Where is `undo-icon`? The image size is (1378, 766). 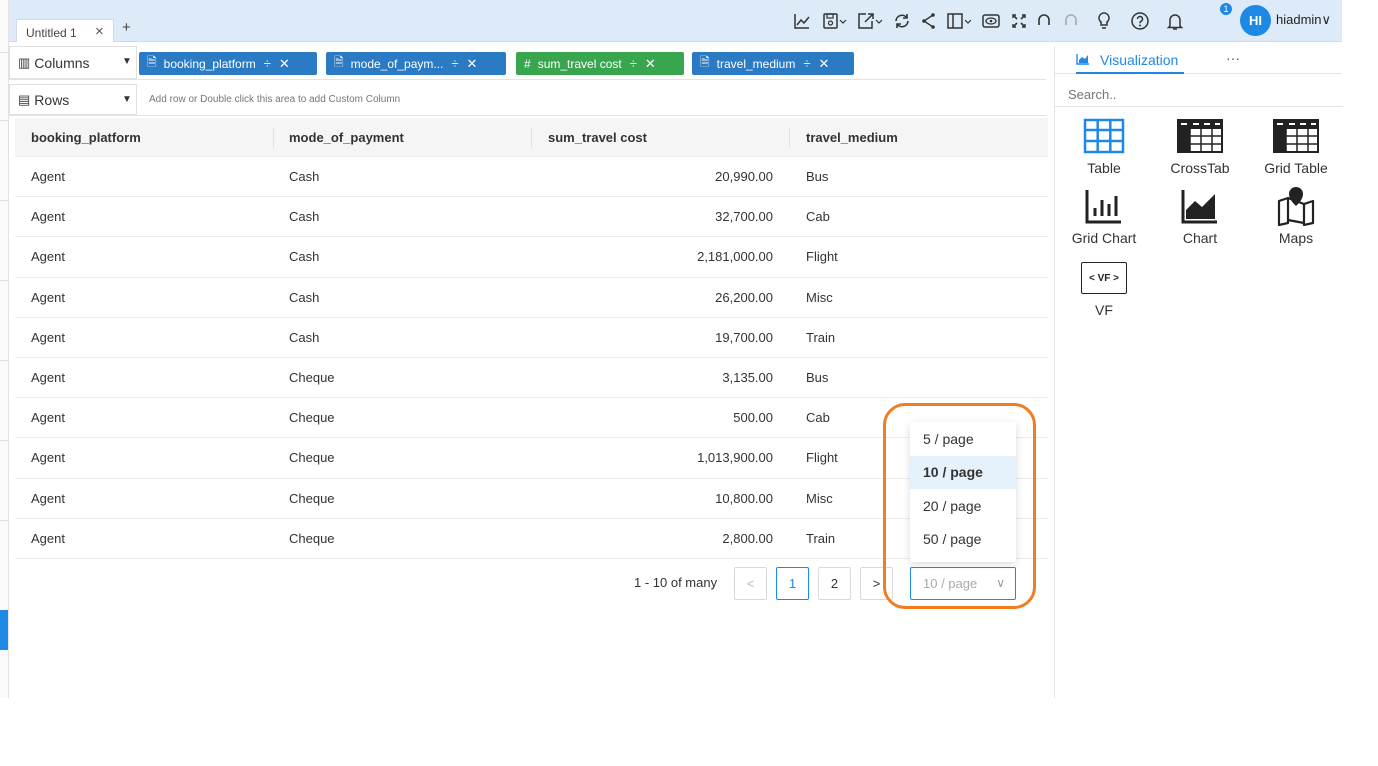 undo-icon is located at coordinates (1044, 21).